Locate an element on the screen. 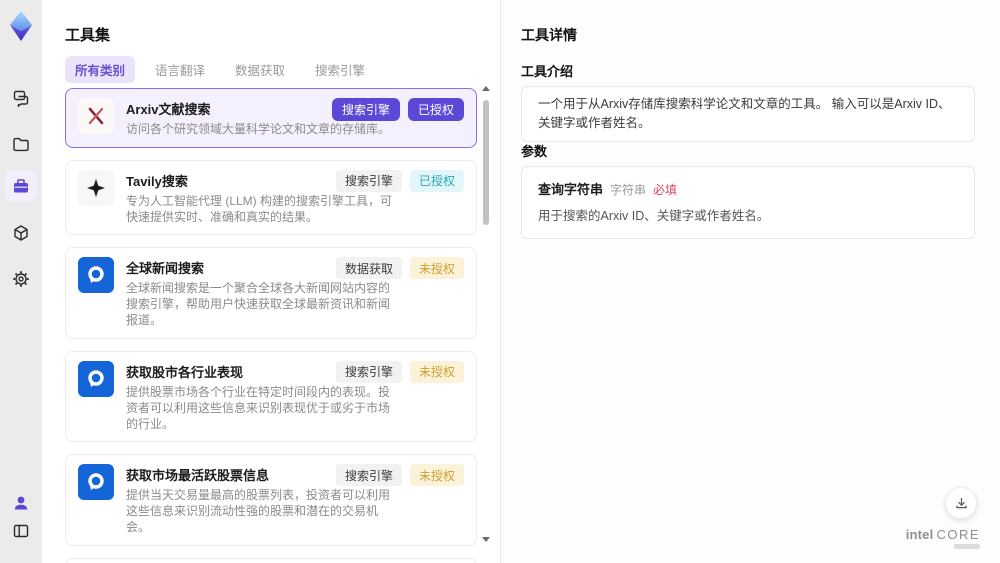 This screenshot has width=1000, height=563. tool-card-regional-news: 万维地区新闻查询 查询具体行政区划内的新闻，快速了解各地新闻动 搜索引擎 未授权 is located at coordinates (271, 560).